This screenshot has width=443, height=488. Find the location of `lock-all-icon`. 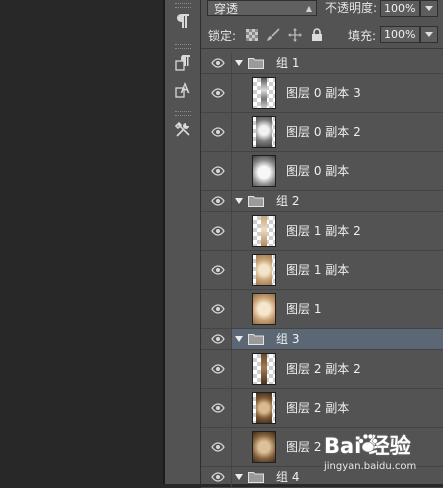

lock-all-icon is located at coordinates (317, 35).